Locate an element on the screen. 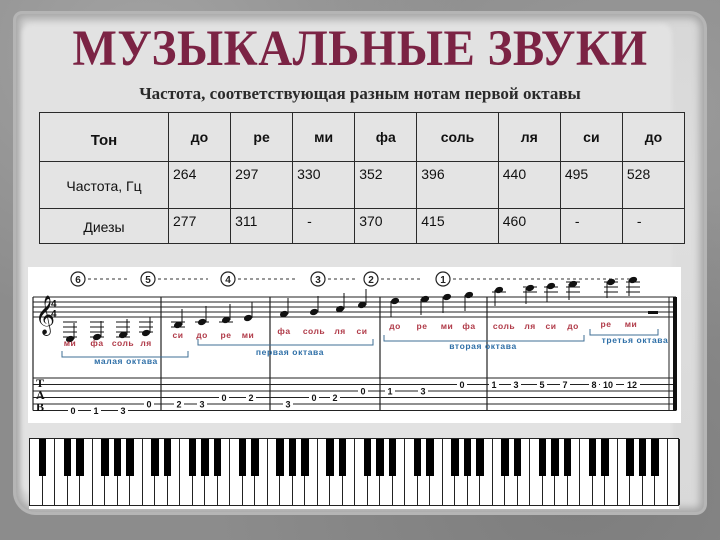 The width and height of the screenshot is (720, 540). note-header: ми is located at coordinates (324, 137).